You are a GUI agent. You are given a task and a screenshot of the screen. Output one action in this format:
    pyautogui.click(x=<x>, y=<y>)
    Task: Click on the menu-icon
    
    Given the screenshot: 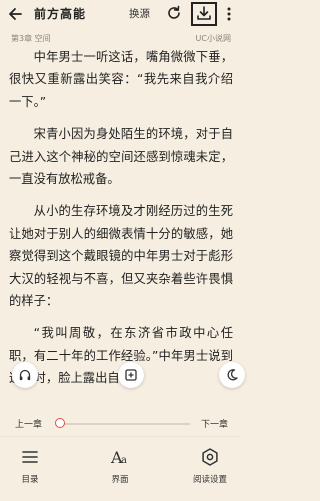 What is the action you would take?
    pyautogui.click(x=30, y=457)
    